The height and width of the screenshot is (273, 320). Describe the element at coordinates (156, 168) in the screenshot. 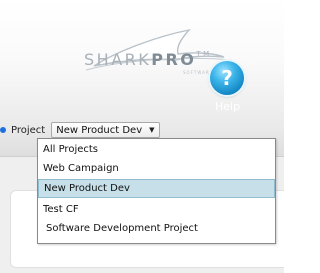

I see `project-option-web-campaign: Web Campaign` at that location.